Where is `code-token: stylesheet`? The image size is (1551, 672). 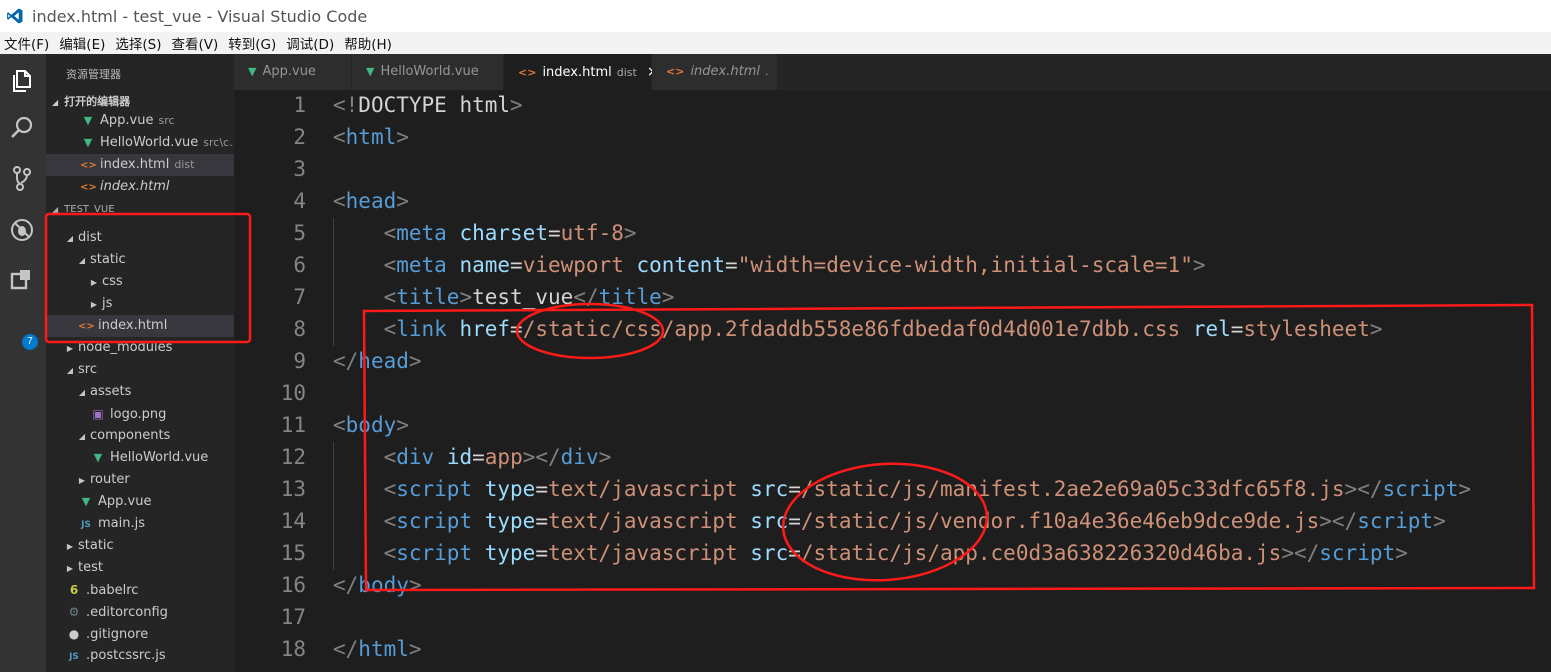 code-token: stylesheet is located at coordinates (1306, 329).